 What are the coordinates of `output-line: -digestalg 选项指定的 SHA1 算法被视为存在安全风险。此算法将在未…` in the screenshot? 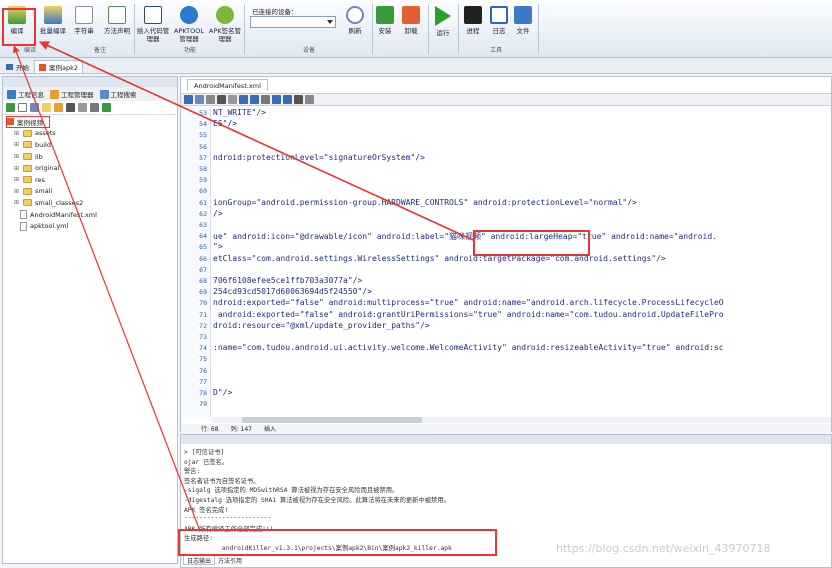 It's located at (317, 500).